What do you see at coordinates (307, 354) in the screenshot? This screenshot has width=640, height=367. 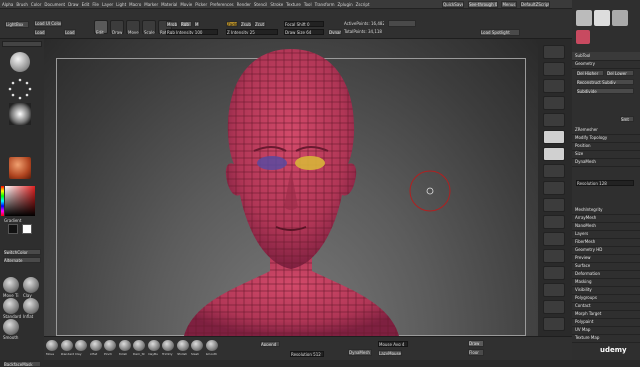 I see `resolution-bottom-slider: Resolution 512` at bounding box center [307, 354].